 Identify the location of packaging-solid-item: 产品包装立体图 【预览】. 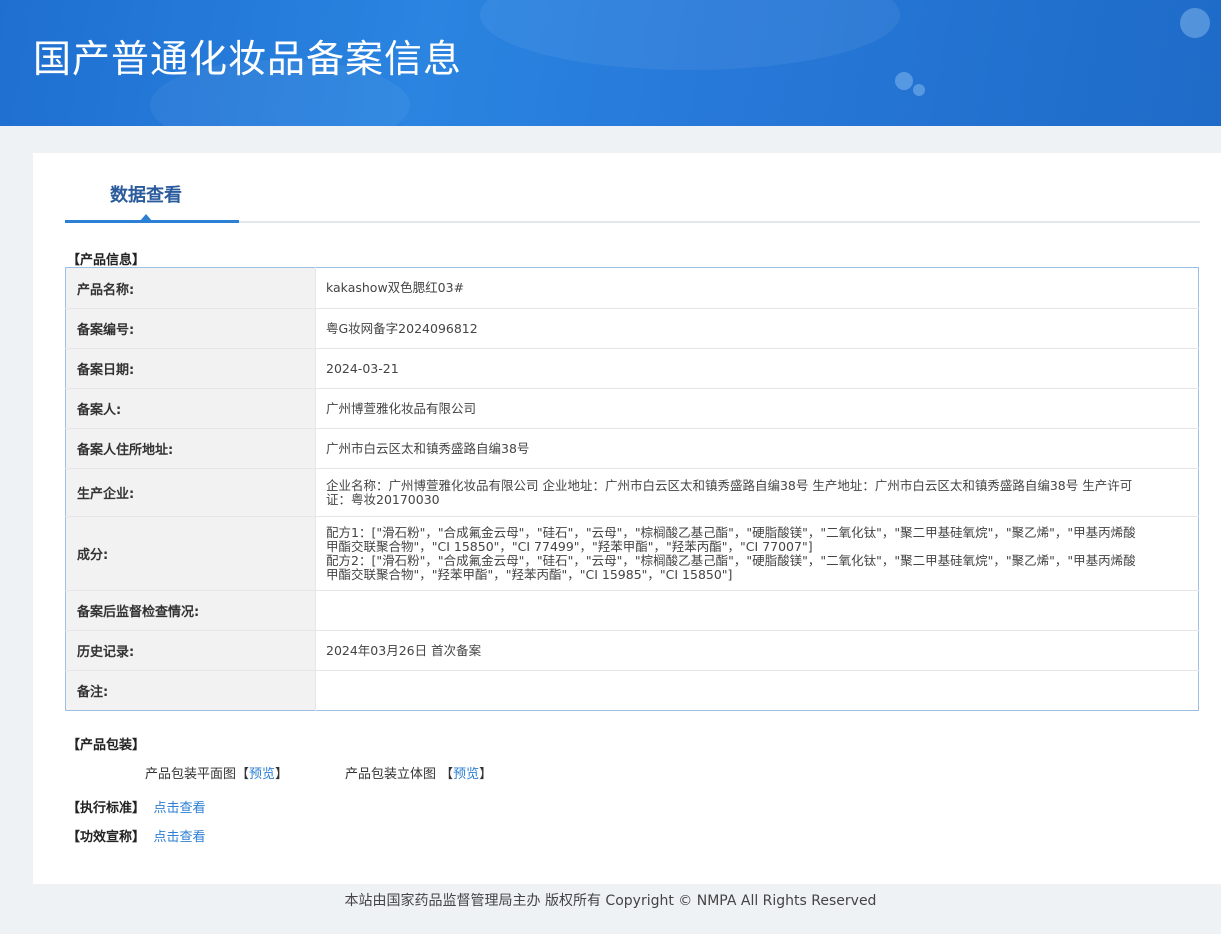
(419, 774).